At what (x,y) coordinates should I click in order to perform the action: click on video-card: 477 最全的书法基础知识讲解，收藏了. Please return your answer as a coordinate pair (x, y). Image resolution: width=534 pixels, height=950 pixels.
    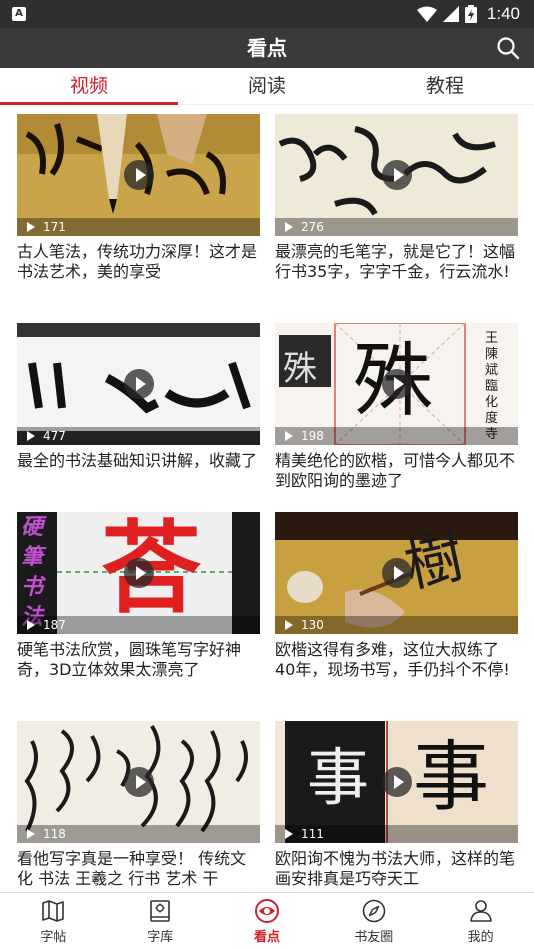
    Looking at the image, I should click on (138, 397).